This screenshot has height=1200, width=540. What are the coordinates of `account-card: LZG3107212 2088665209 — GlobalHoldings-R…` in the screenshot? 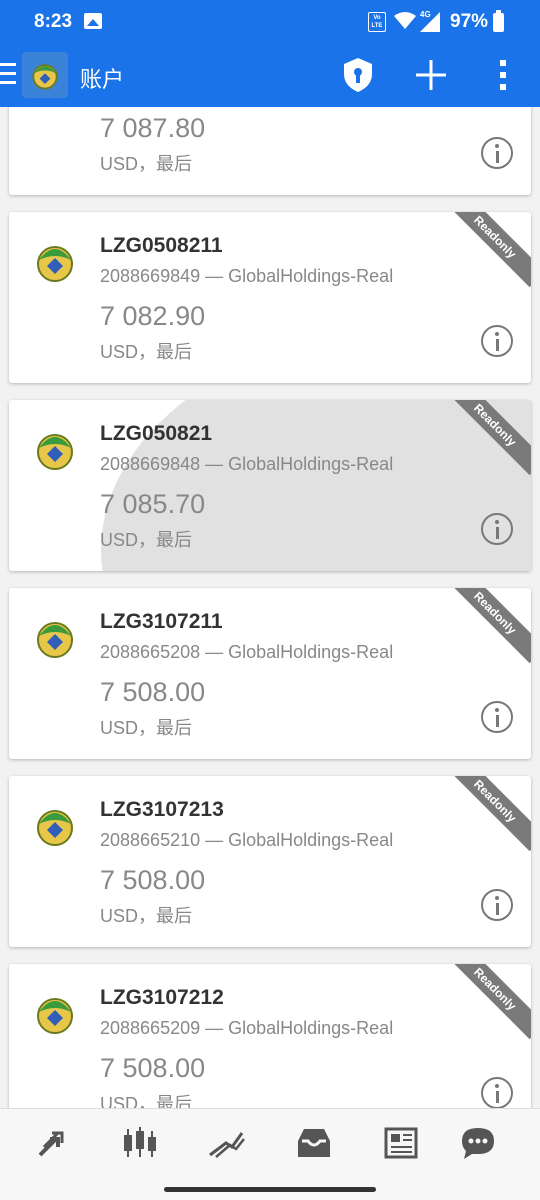 It's located at (270, 1036).